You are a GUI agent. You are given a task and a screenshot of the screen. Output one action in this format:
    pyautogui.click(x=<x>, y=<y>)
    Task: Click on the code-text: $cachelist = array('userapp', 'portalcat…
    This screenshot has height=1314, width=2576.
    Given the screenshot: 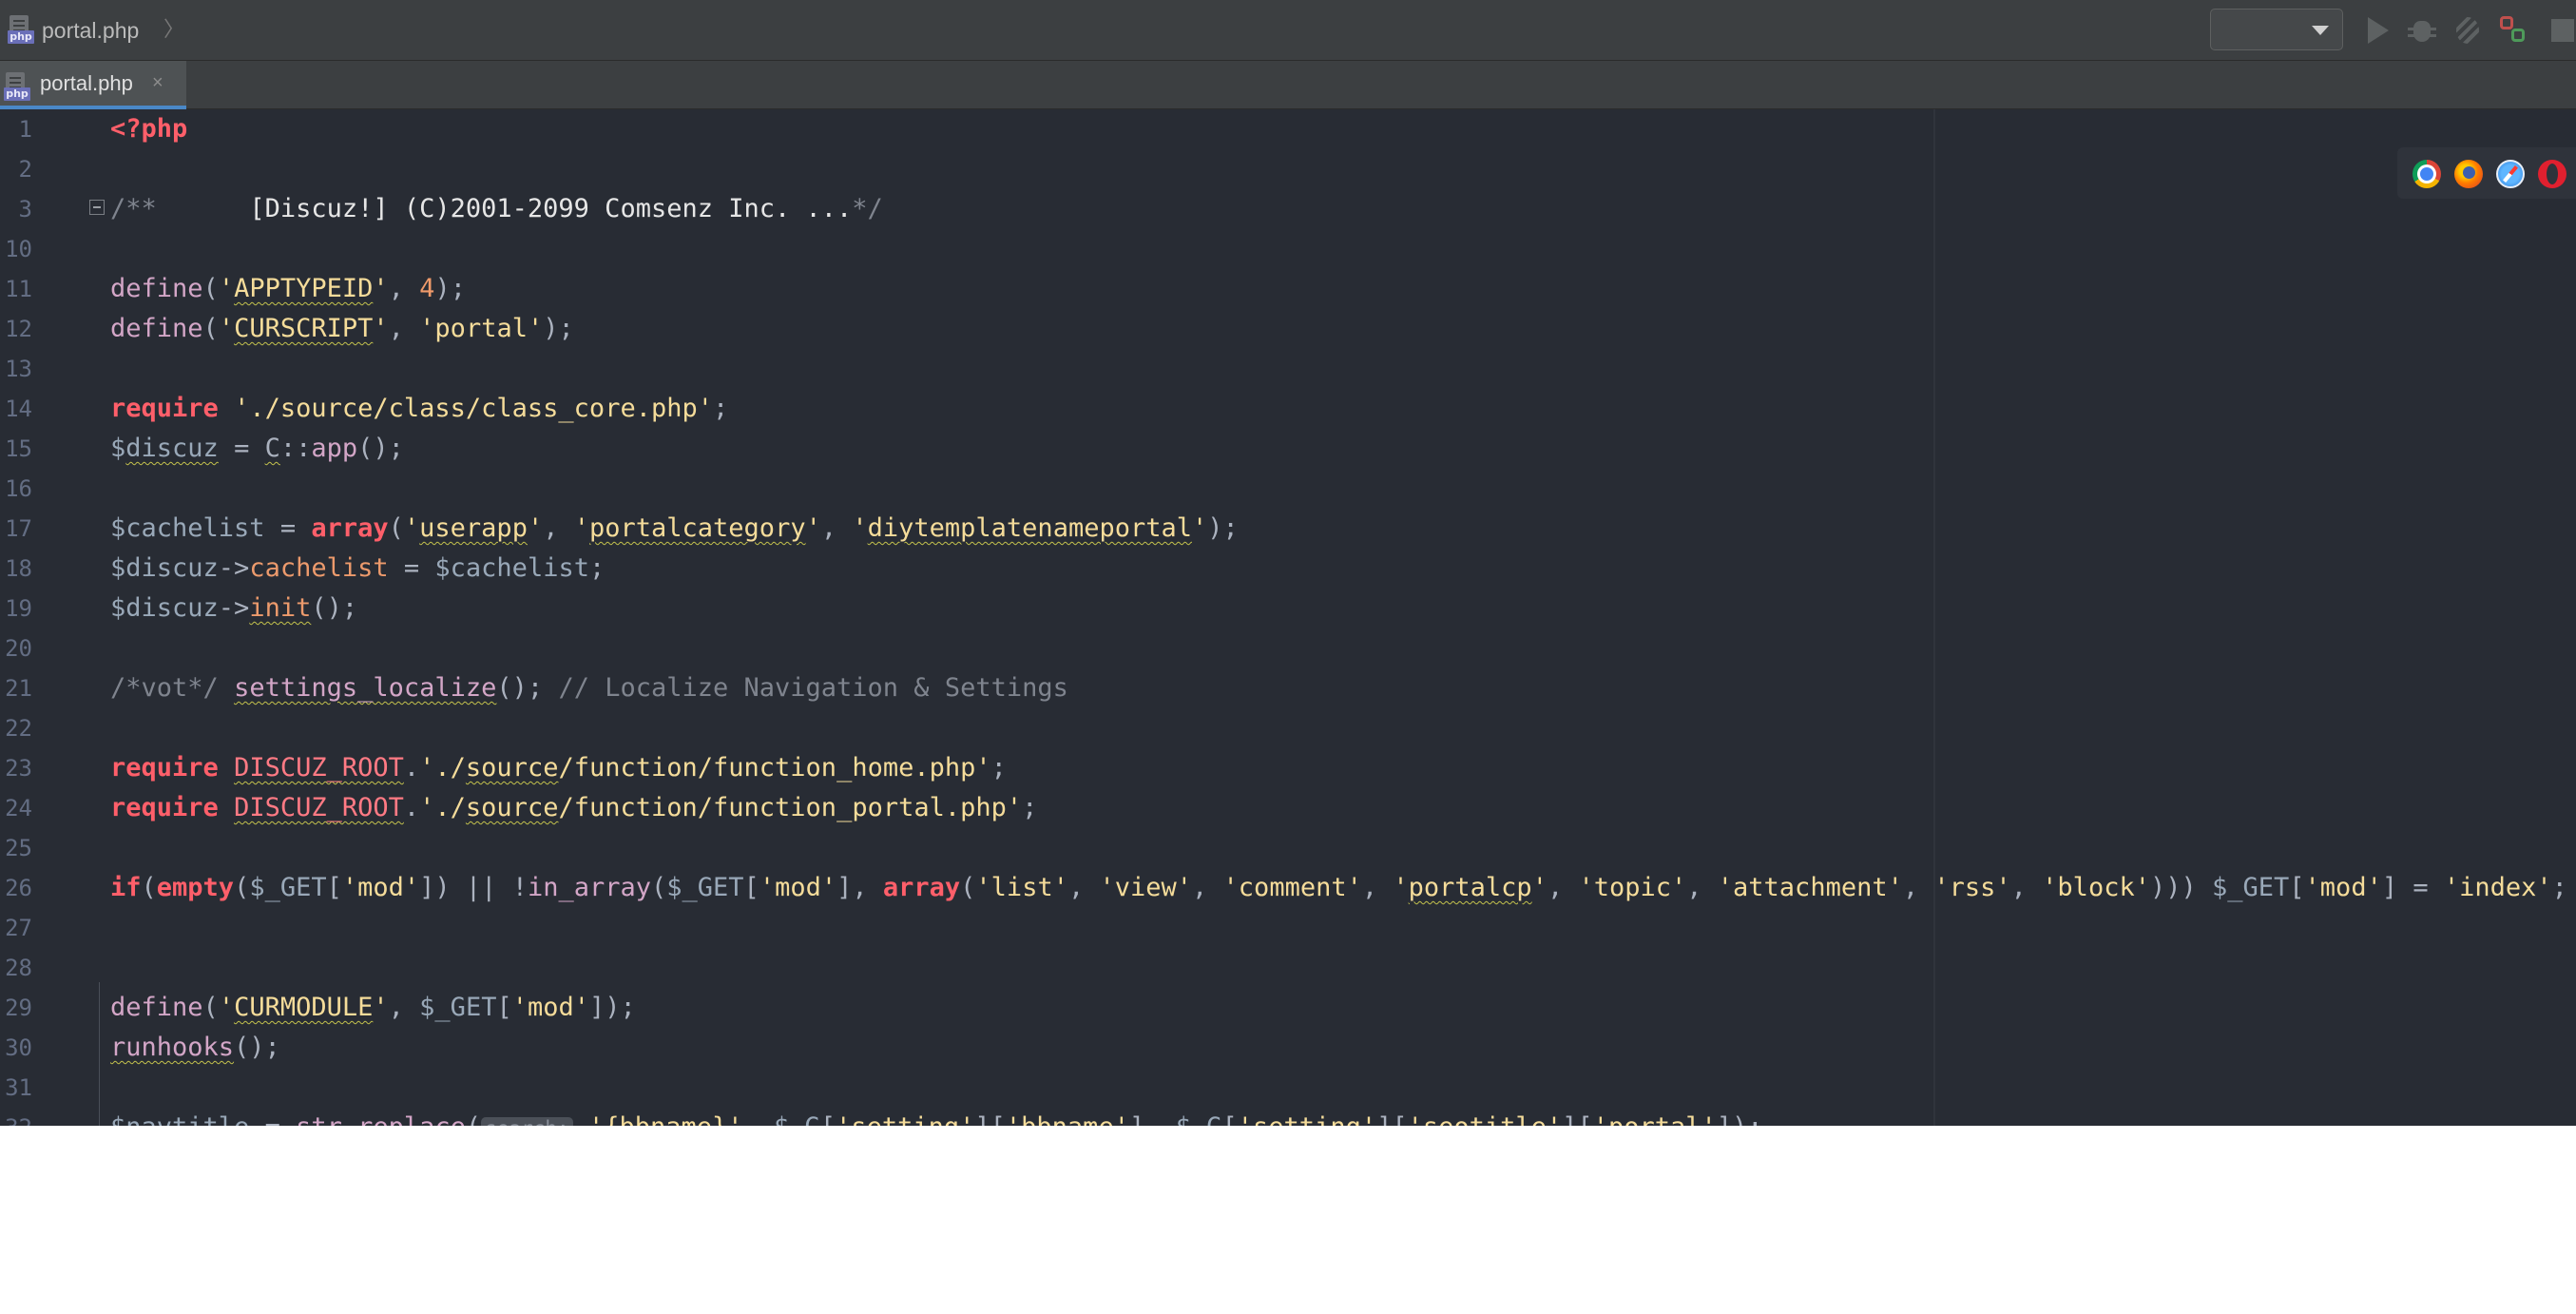 What is the action you would take?
    pyautogui.click(x=674, y=529)
    